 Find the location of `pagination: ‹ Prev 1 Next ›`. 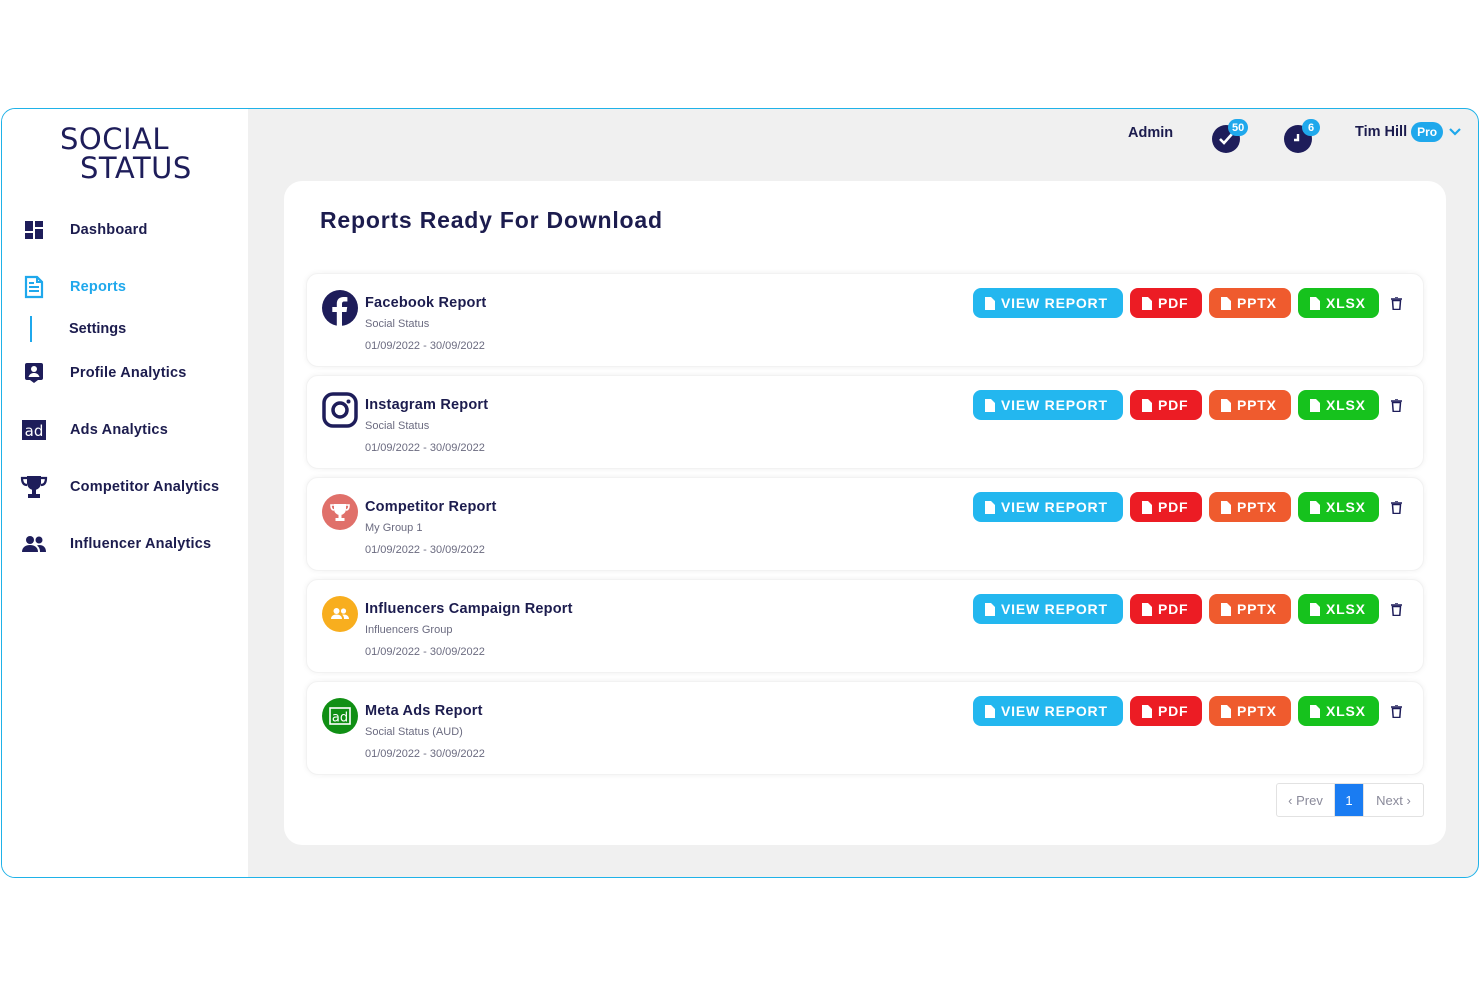

pagination: ‹ Prev 1 Next › is located at coordinates (1350, 800).